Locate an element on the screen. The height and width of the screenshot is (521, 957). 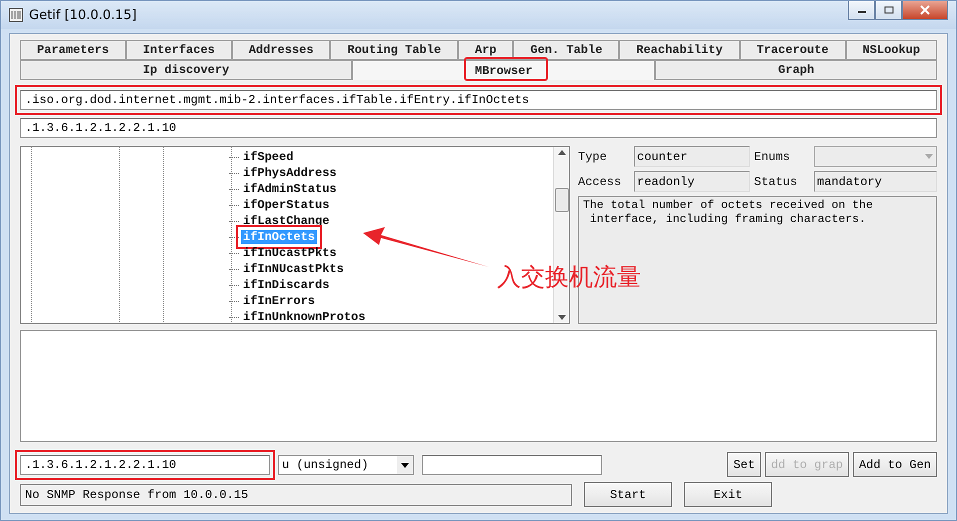
scroll-down-icon is located at coordinates (562, 317).